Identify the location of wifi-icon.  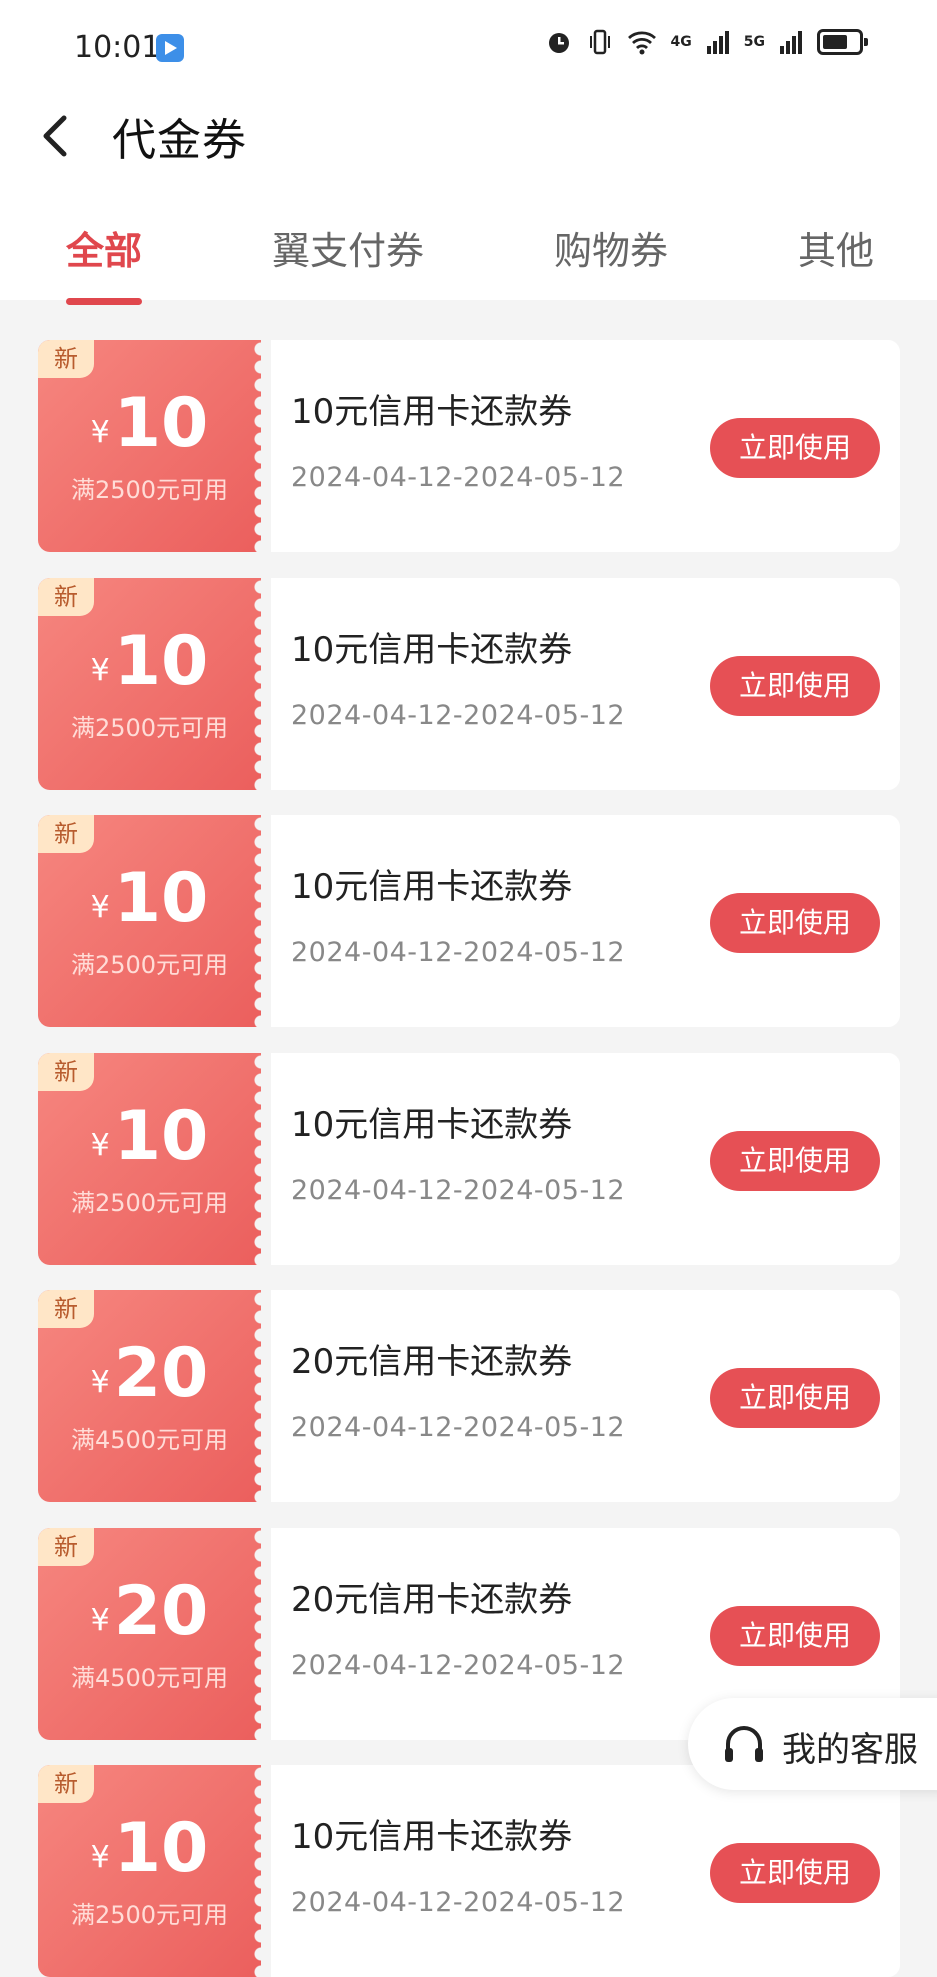
(641, 43).